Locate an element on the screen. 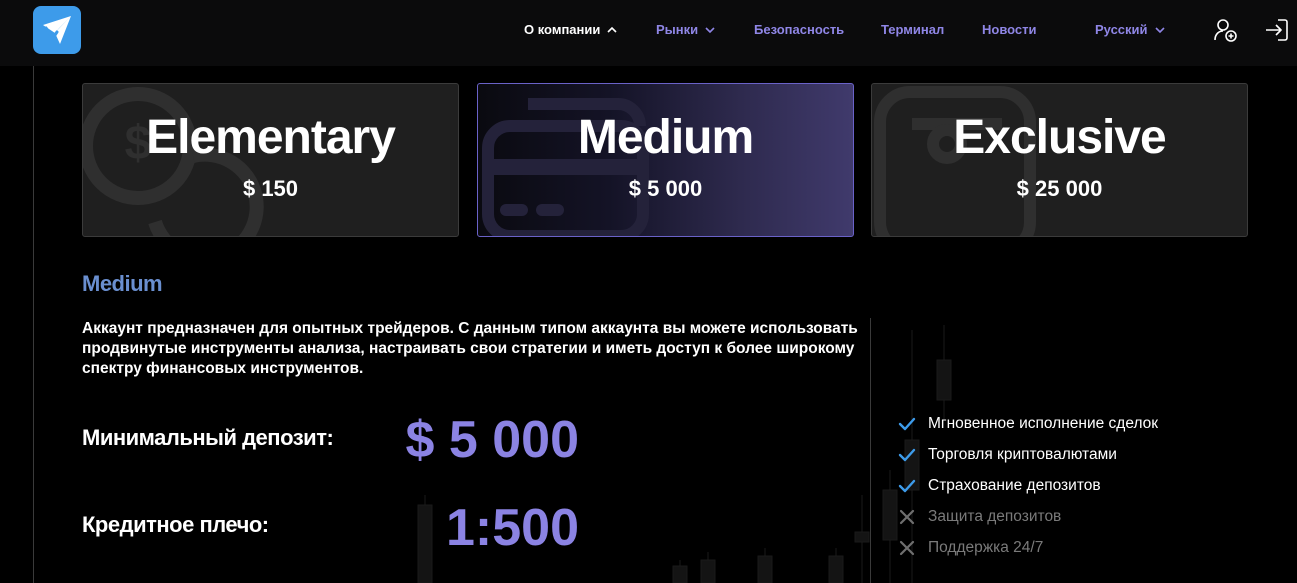  feature-label: Поддержка 24/7 is located at coordinates (986, 547).